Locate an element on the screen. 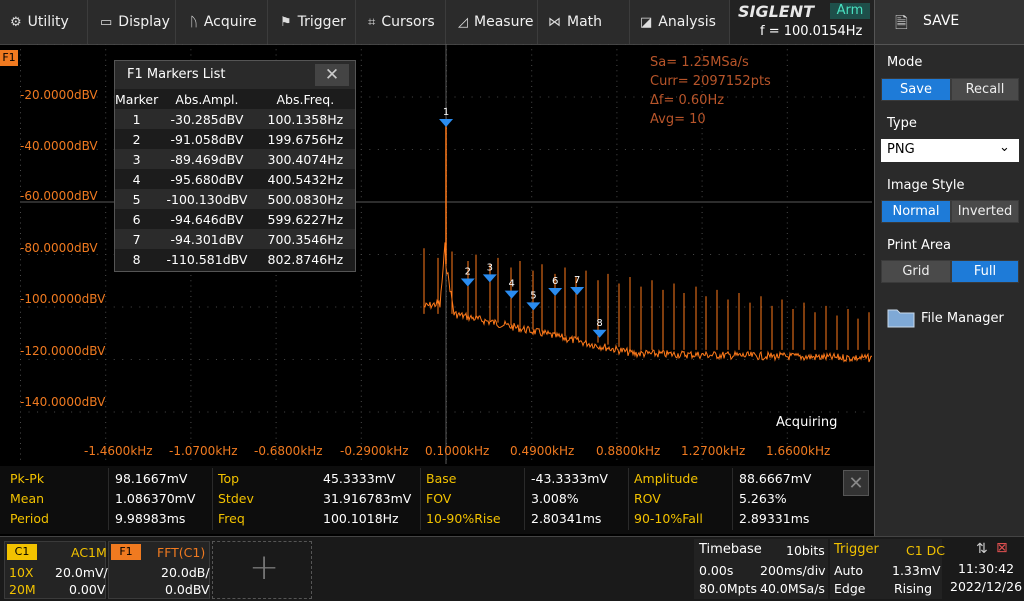 The width and height of the screenshot is (1024, 601). column-header: Abs.Freq. is located at coordinates (305, 99).